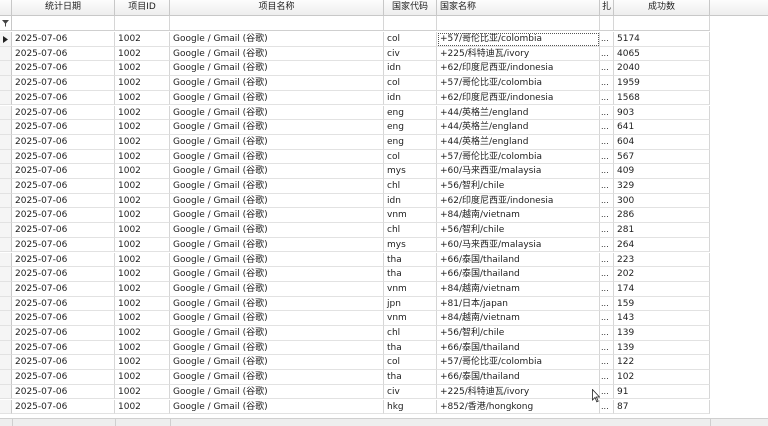  What do you see at coordinates (518, 186) in the screenshot?
I see `cell-country-name: +56/智利/chile` at bounding box center [518, 186].